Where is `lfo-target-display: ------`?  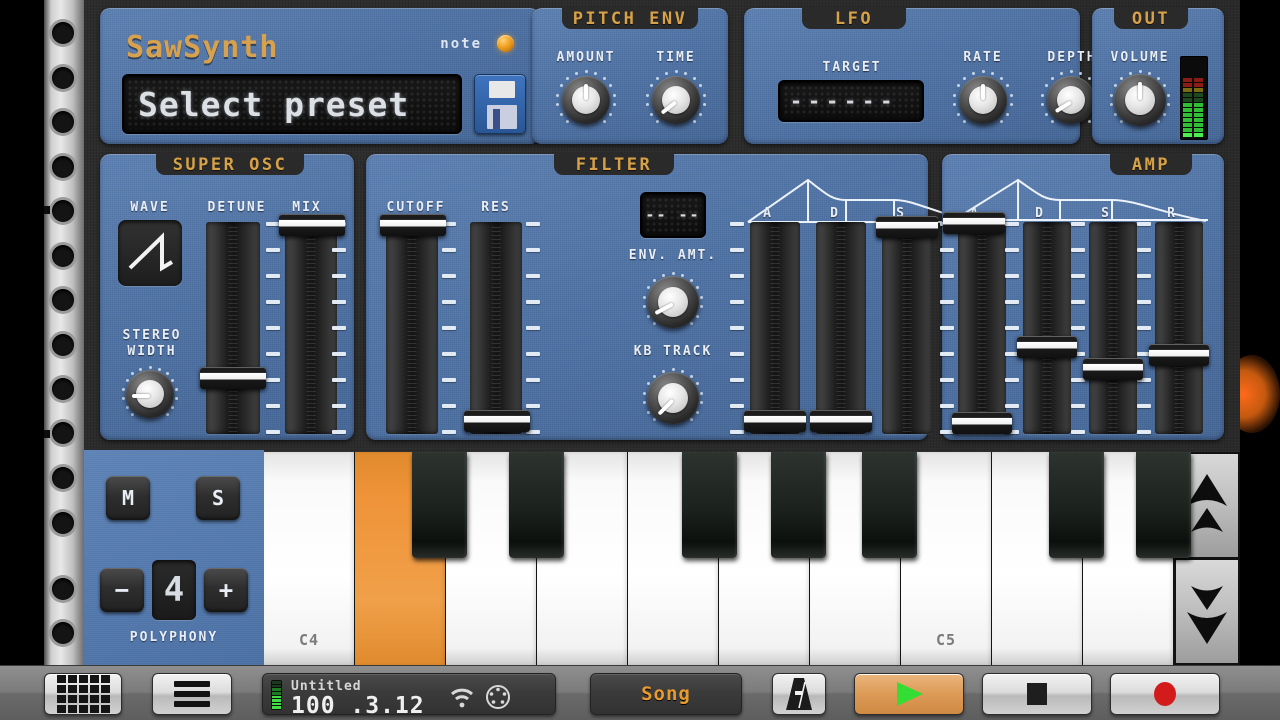 lfo-target-display: ------ is located at coordinates (851, 101).